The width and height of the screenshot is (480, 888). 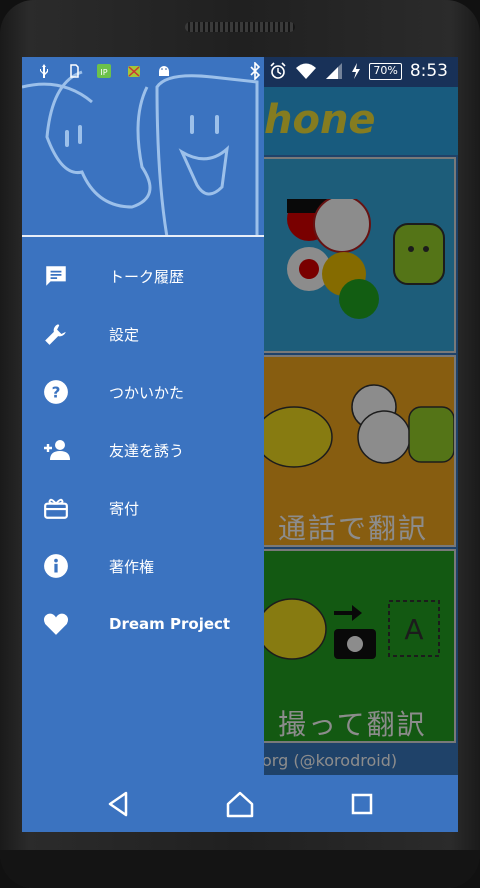 I want to click on bluetooth-icon, so click(x=255, y=71).